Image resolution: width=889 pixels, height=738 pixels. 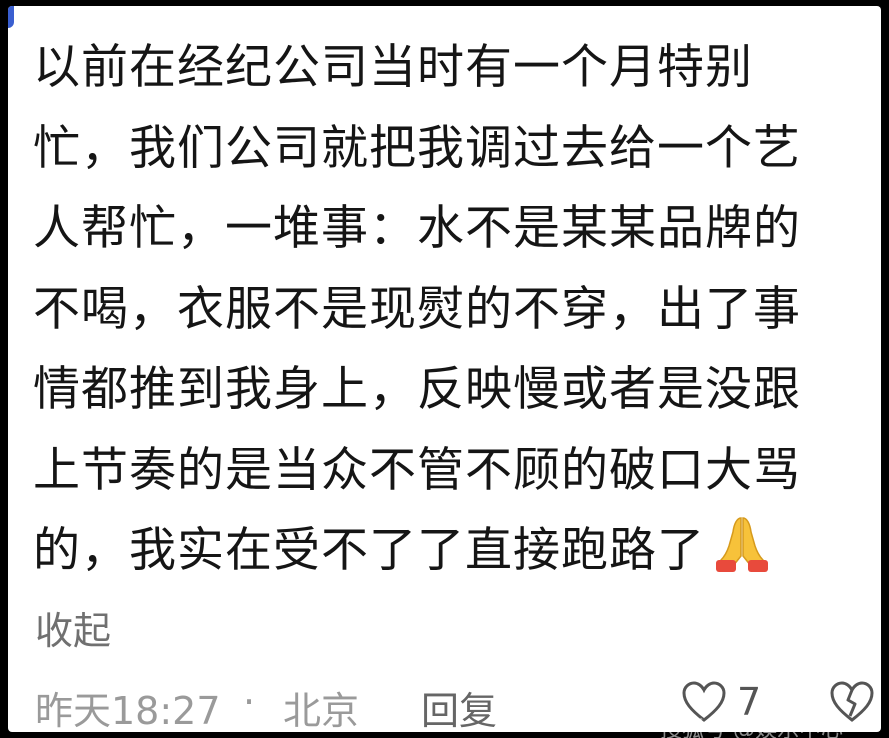 I want to click on comment-line: 以前在经纪公司当时有一个月特别, so click(x=393, y=67).